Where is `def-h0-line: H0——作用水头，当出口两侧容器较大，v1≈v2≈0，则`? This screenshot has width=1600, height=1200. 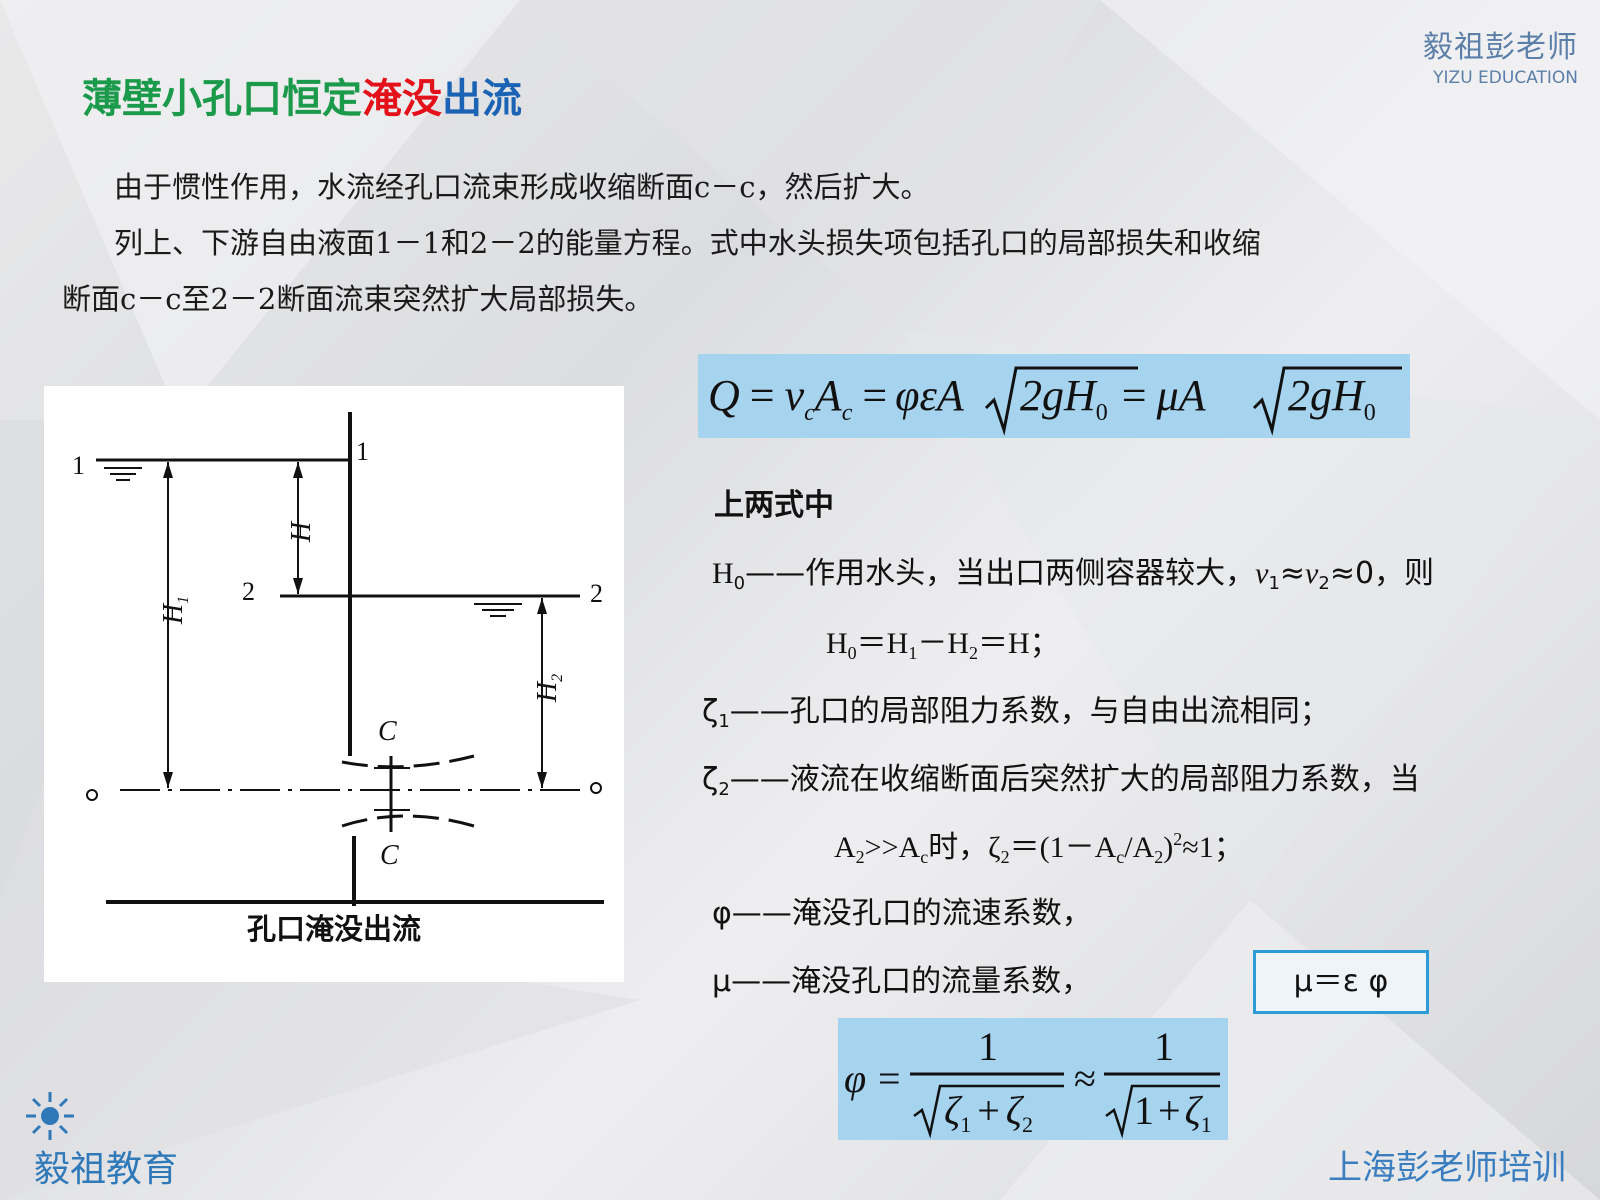 def-h0-line: H0——作用水头，当出口两侧容器较大，v1≈v2≈0，则 is located at coordinates (1073, 575).